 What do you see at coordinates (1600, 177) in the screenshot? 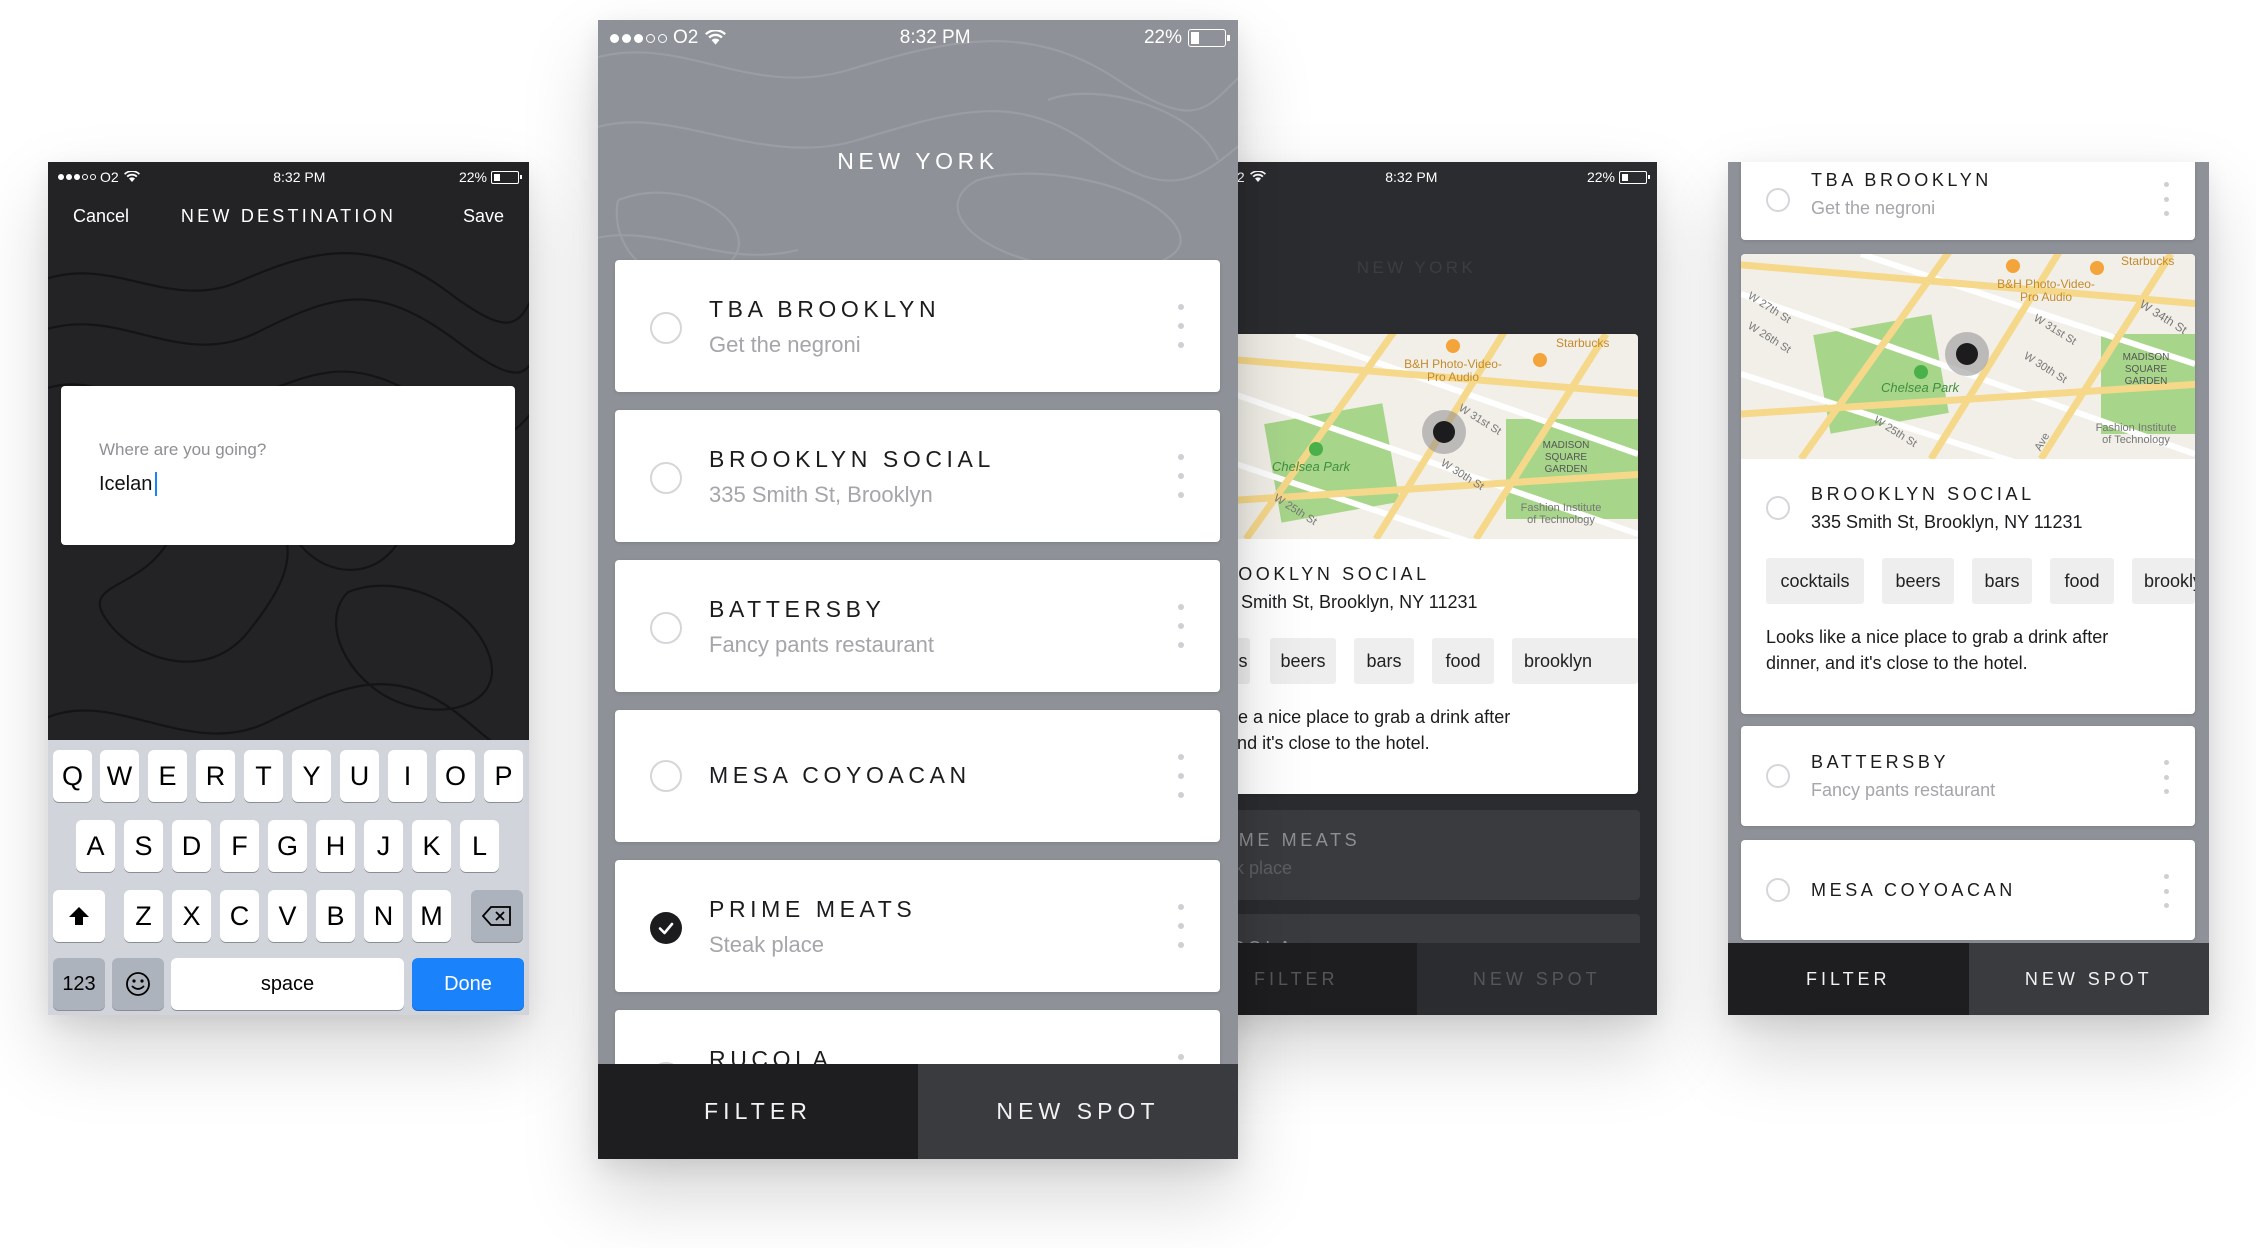
I see `battery-percent: 22%` at bounding box center [1600, 177].